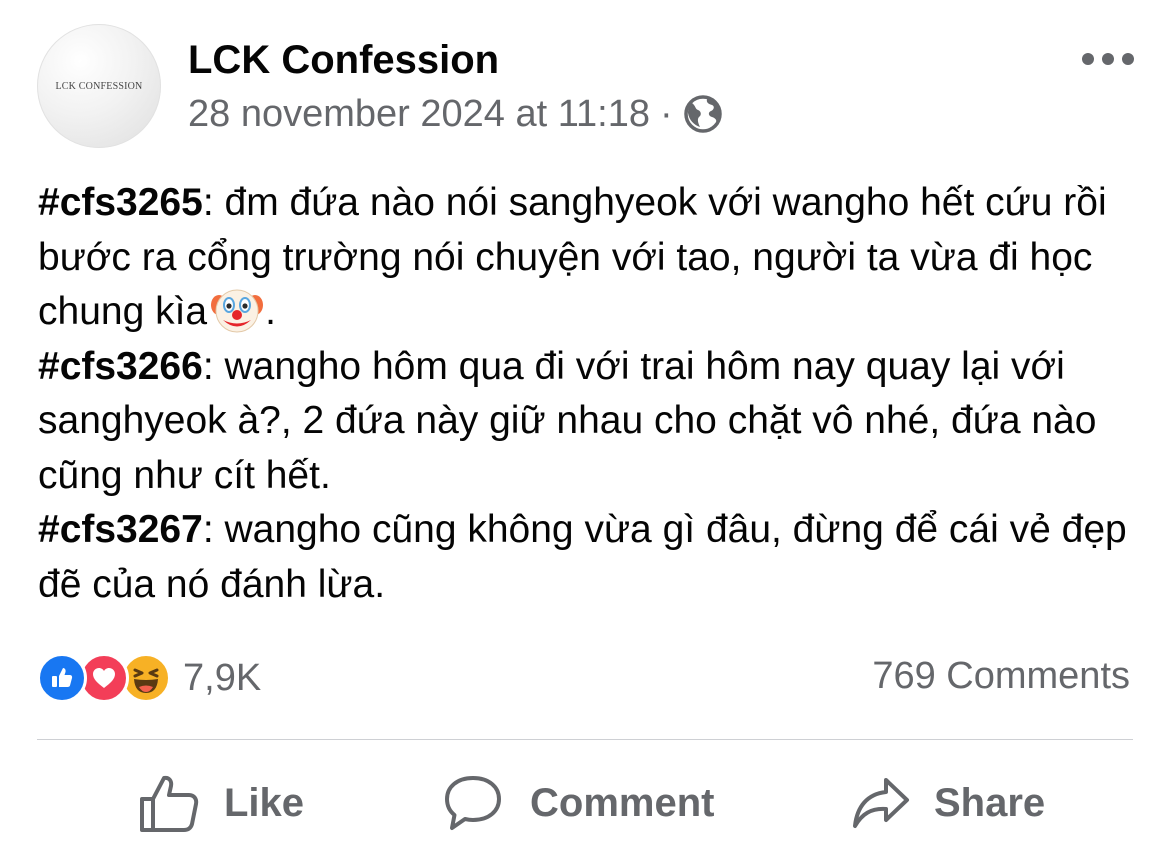  What do you see at coordinates (120, 366) in the screenshot?
I see `hashtag-link: #cfs3266` at bounding box center [120, 366].